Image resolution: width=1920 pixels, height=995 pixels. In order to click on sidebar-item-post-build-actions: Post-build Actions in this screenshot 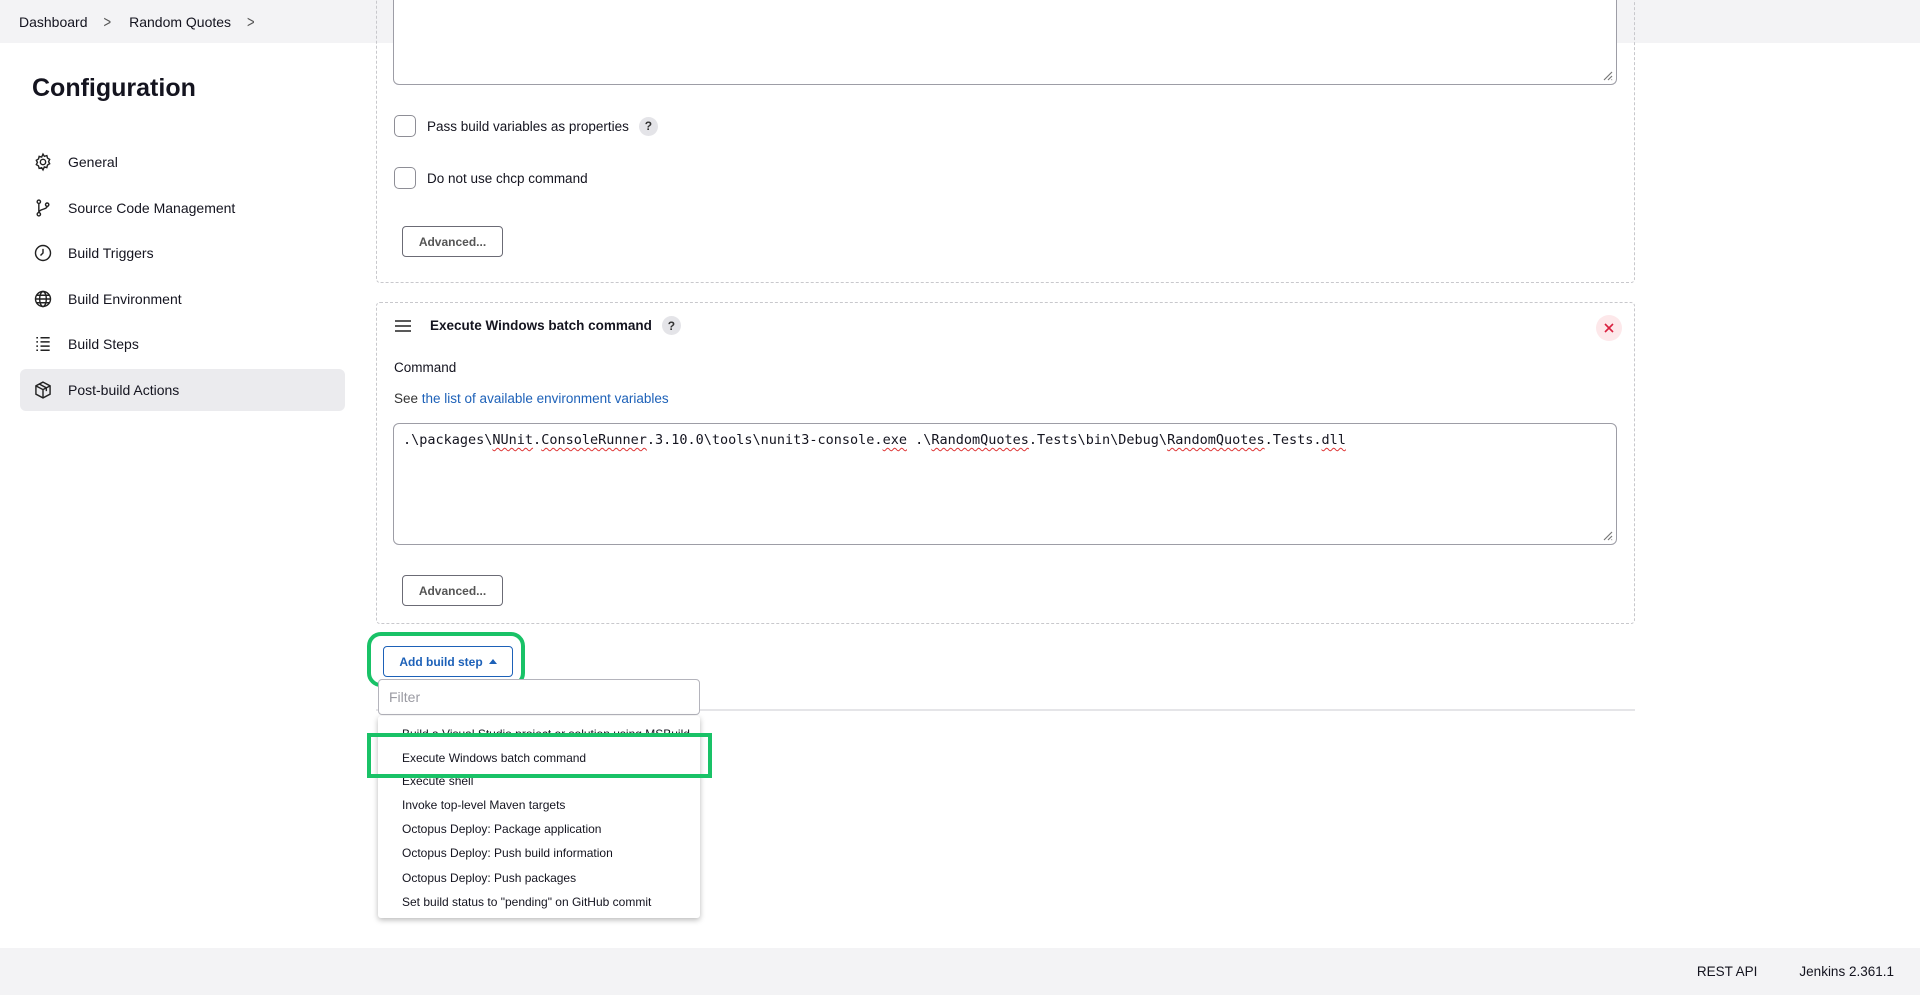, I will do `click(182, 389)`.